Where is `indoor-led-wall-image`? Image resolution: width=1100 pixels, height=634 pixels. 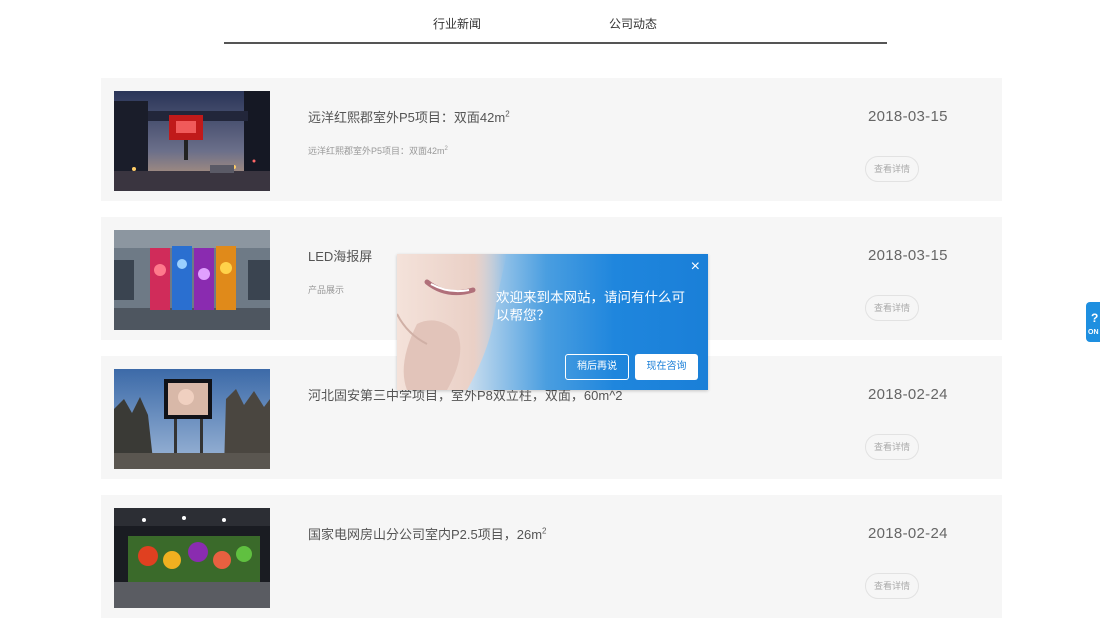
indoor-led-wall-image is located at coordinates (192, 558).